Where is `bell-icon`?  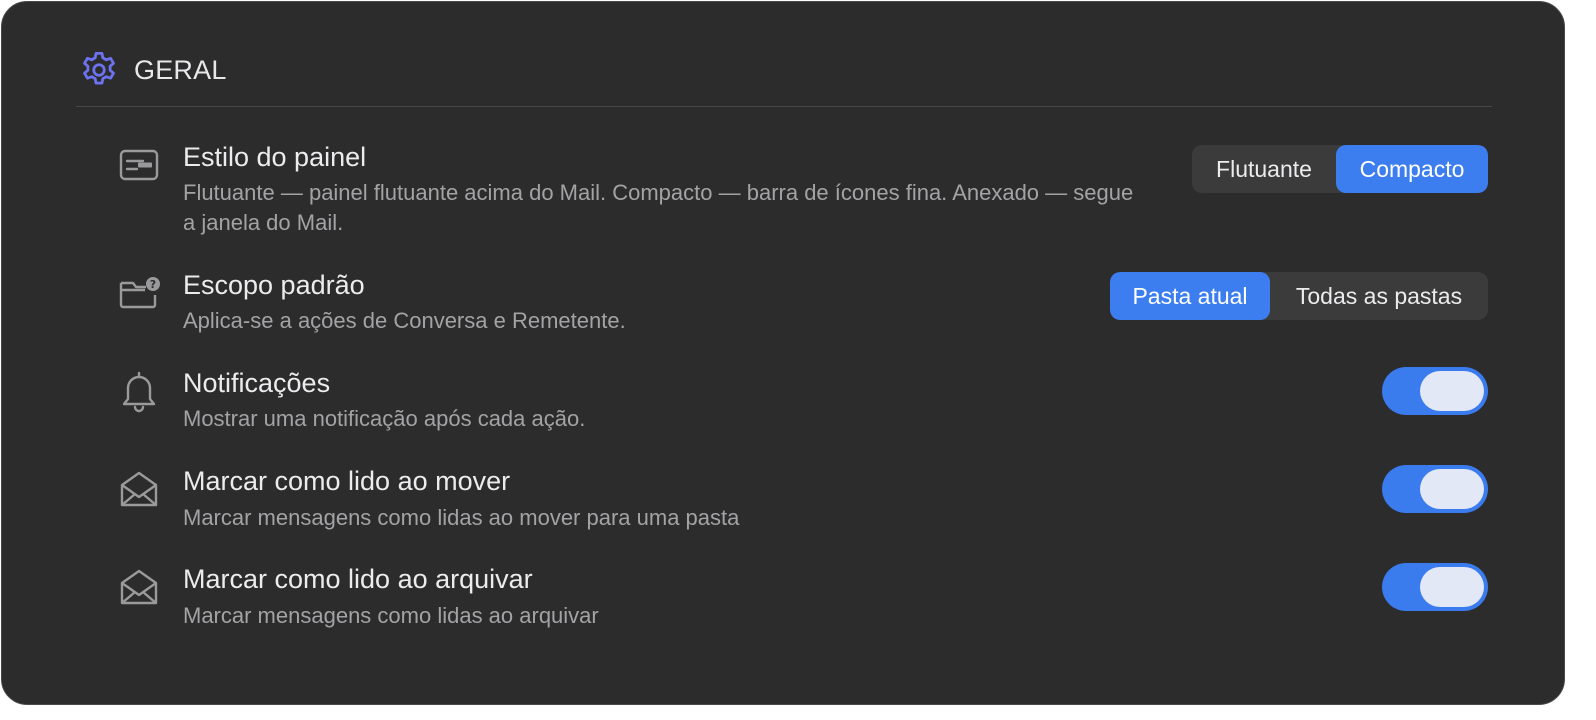 bell-icon is located at coordinates (139, 391).